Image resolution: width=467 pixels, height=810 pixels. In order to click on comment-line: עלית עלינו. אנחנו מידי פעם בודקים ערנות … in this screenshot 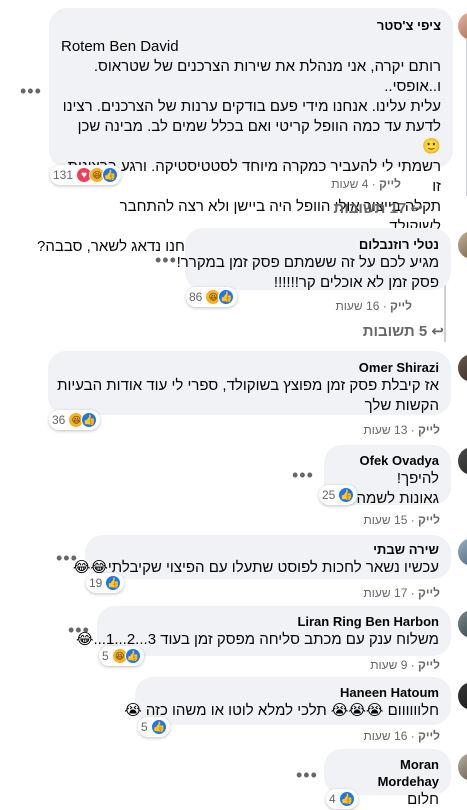, I will do `click(251, 106)`.